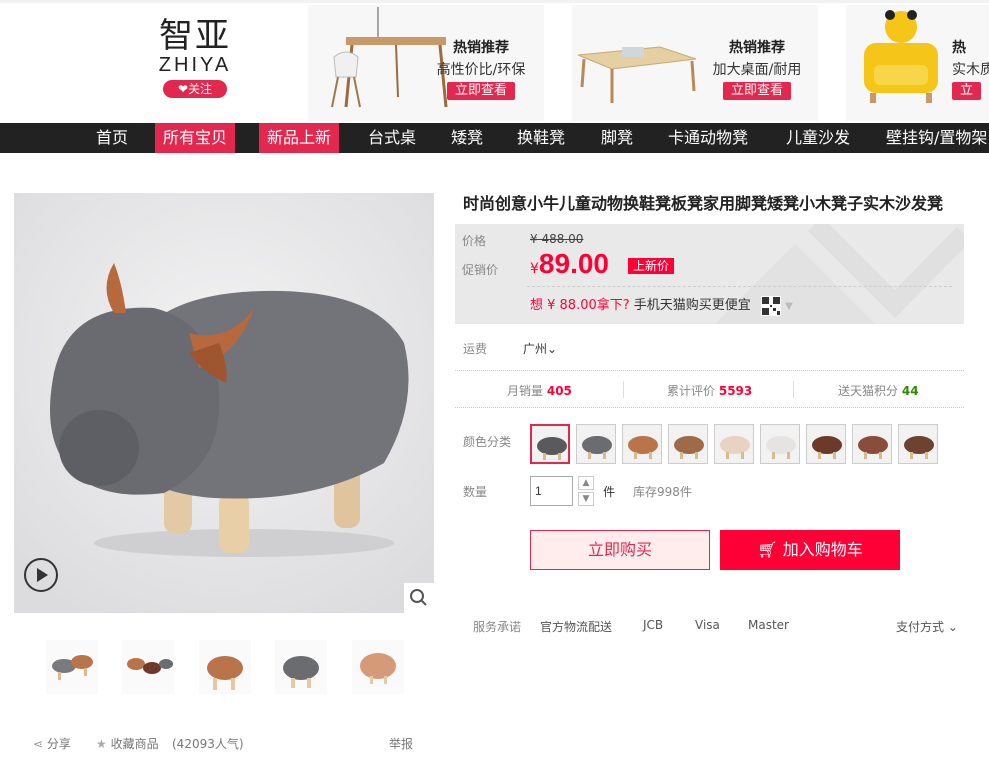 The width and height of the screenshot is (989, 771). I want to click on promo-banner-sofa: 热 实木质 立, so click(917, 63).